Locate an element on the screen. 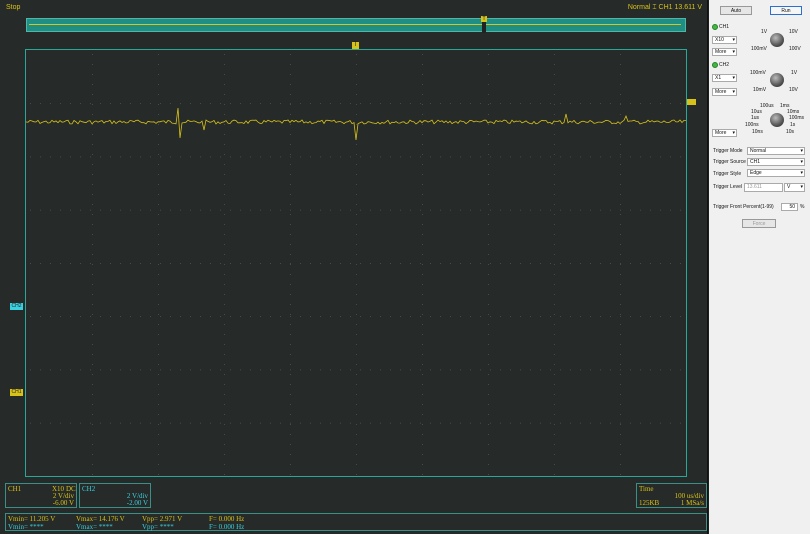 The image size is (810, 534). ch2-offset-marker: CH2 is located at coordinates (16, 306).